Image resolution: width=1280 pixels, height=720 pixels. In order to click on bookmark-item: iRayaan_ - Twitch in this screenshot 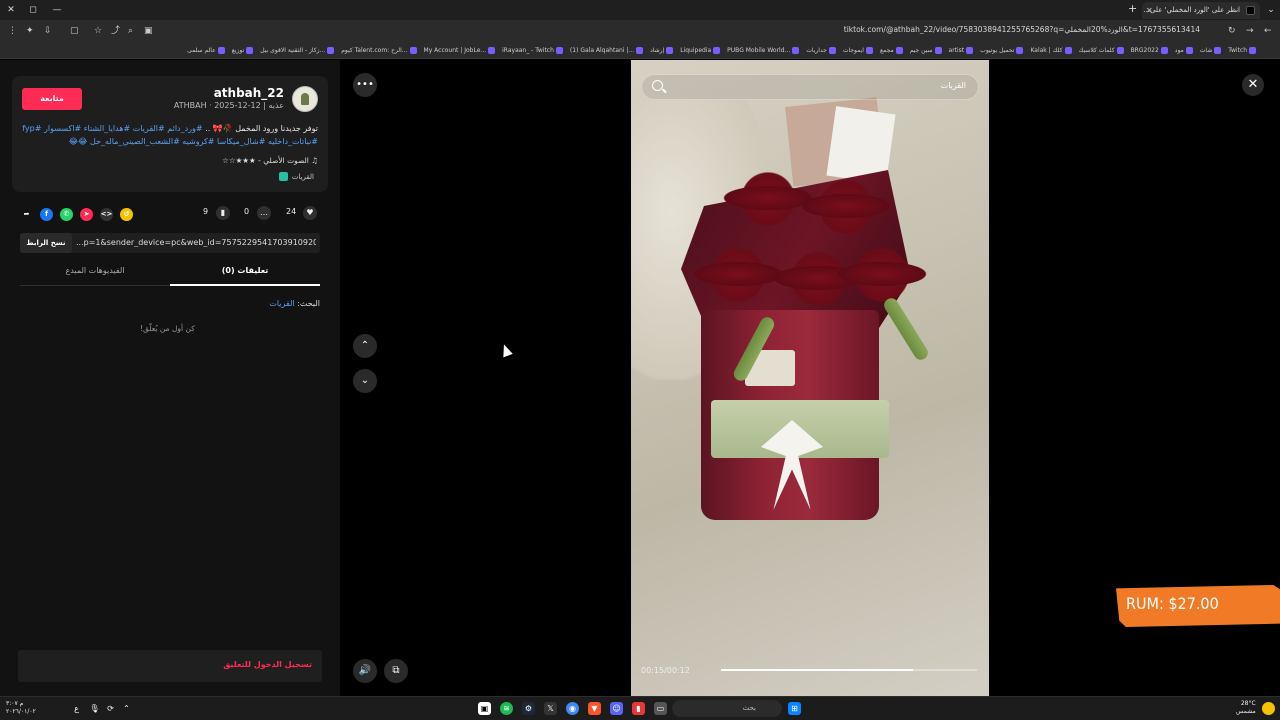, I will do `click(532, 50)`.